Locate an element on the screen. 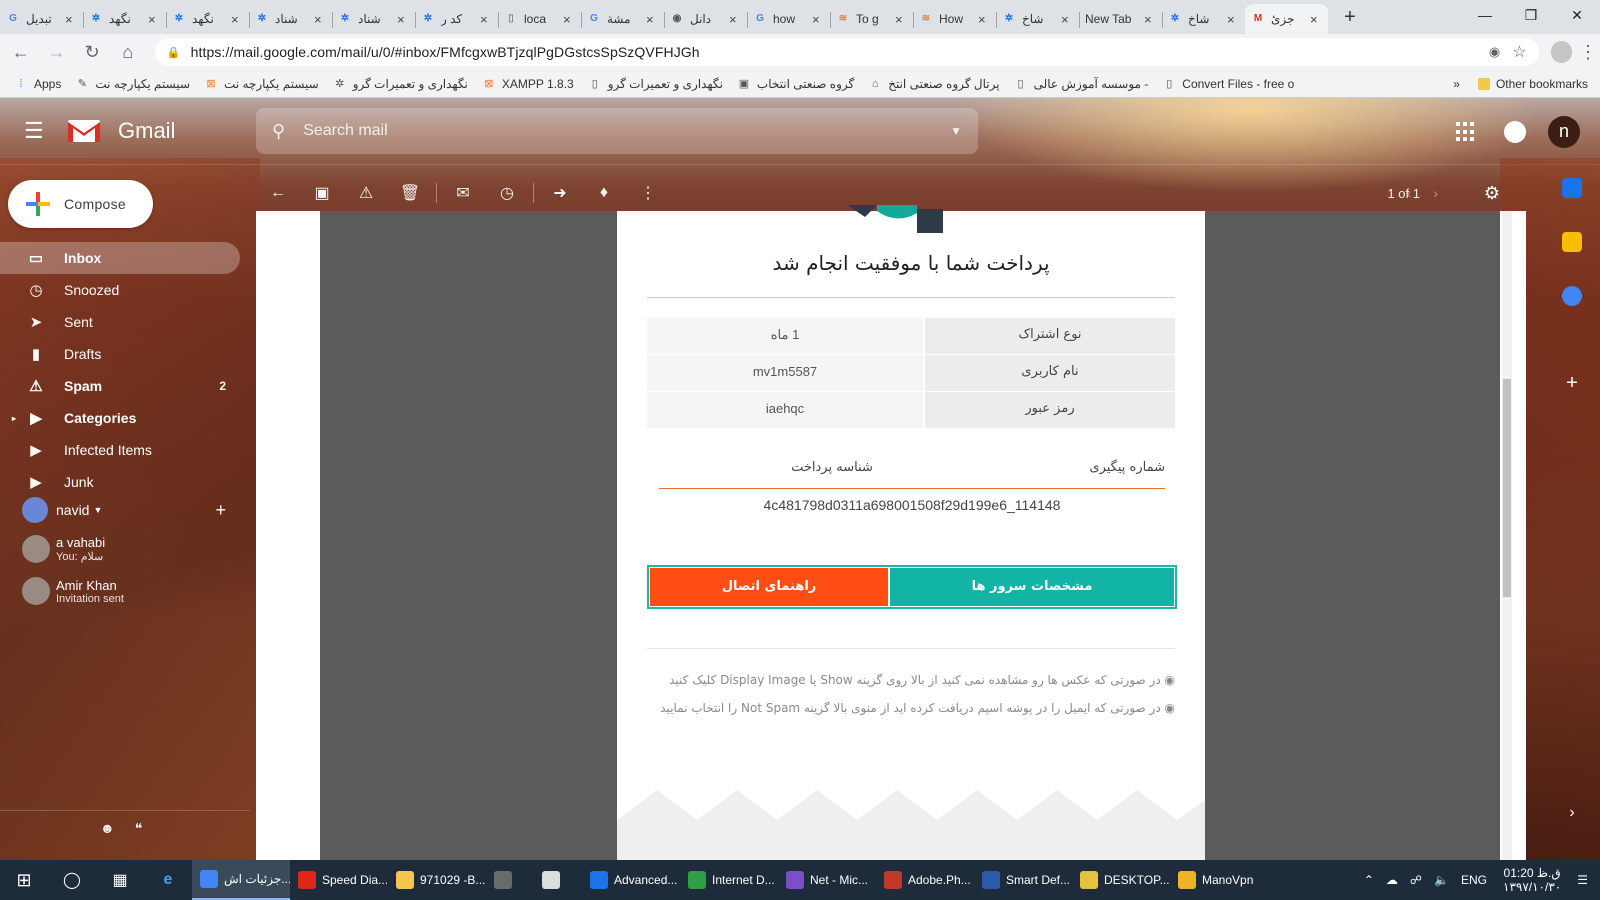  browser-tab: Ghow × is located at coordinates (788, 19).